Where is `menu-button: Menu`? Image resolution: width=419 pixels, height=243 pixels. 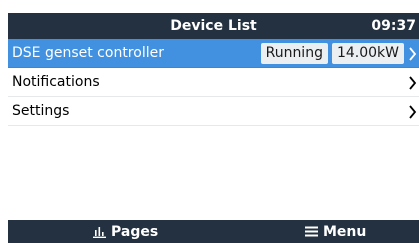
menu-button: Menu is located at coordinates (335, 231).